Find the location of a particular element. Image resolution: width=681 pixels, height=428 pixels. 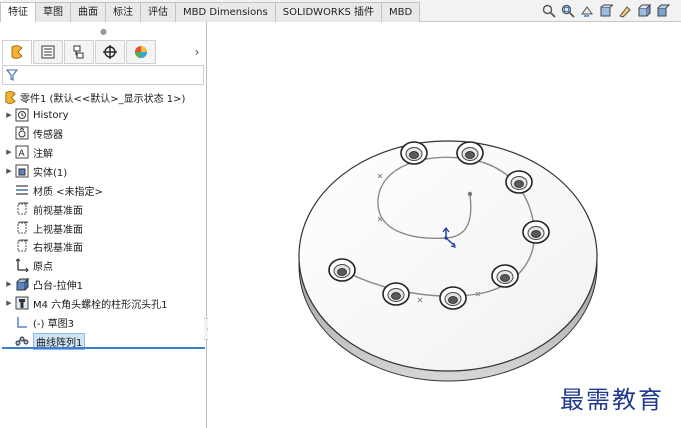

sensor-icon is located at coordinates (22, 133).